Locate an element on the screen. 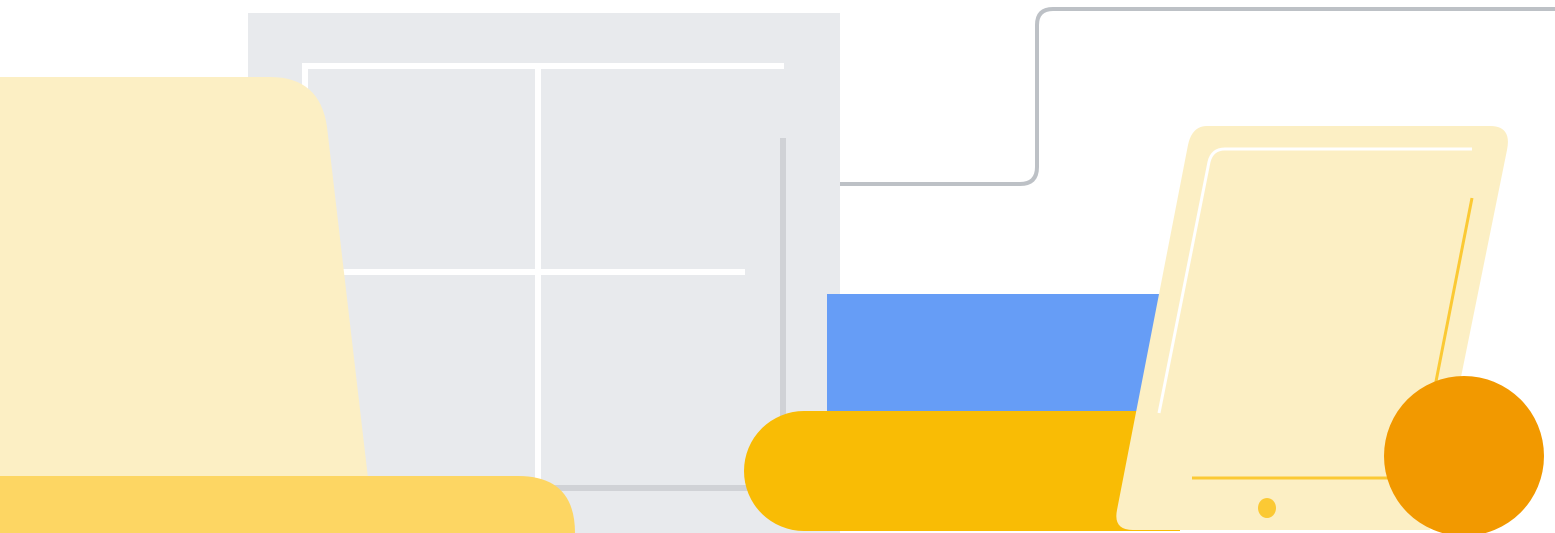  yellow-pill is located at coordinates (962, 471).